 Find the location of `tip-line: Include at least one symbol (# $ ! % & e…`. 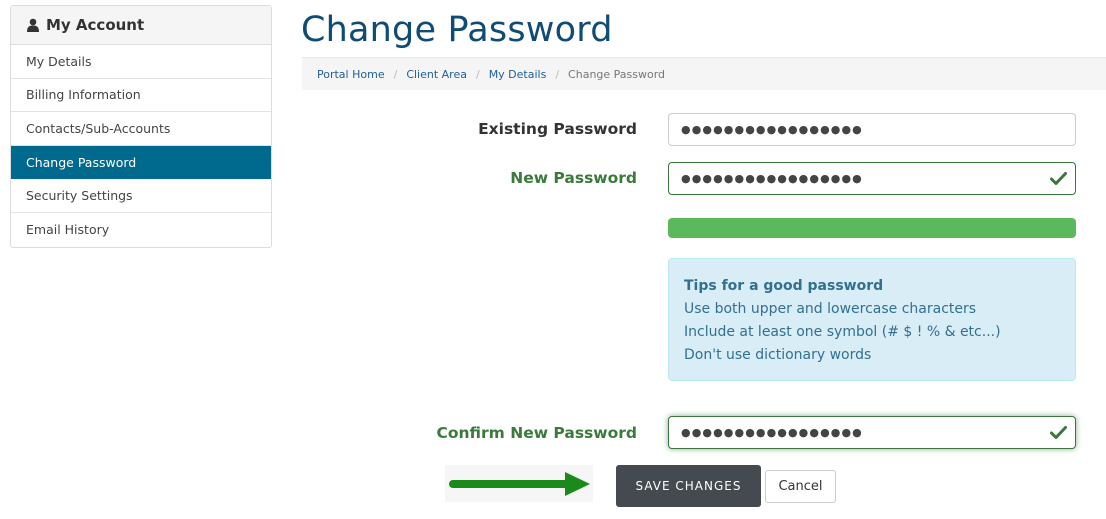

tip-line: Include at least one symbol (# $ ! % & e… is located at coordinates (842, 332).